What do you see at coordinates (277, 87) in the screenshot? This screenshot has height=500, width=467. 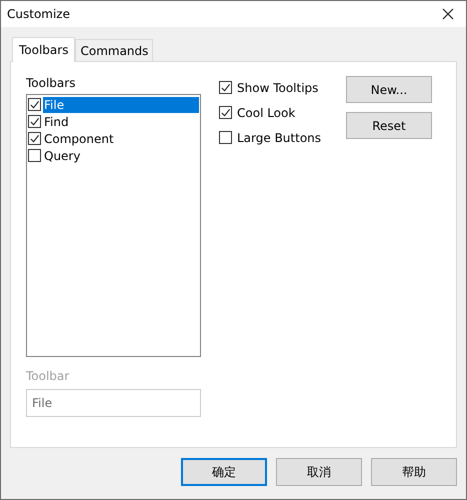 I see `option-label: Show Tooltips` at bounding box center [277, 87].